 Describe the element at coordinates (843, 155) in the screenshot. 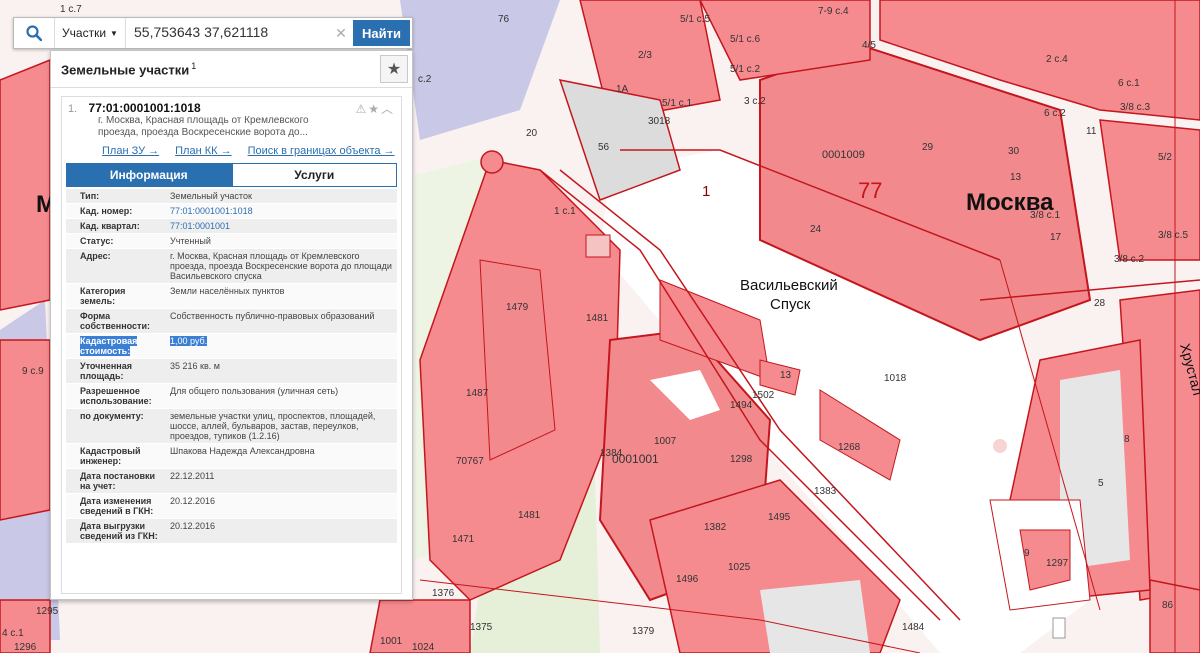

I see `map-label-0001009: 0001009` at that location.